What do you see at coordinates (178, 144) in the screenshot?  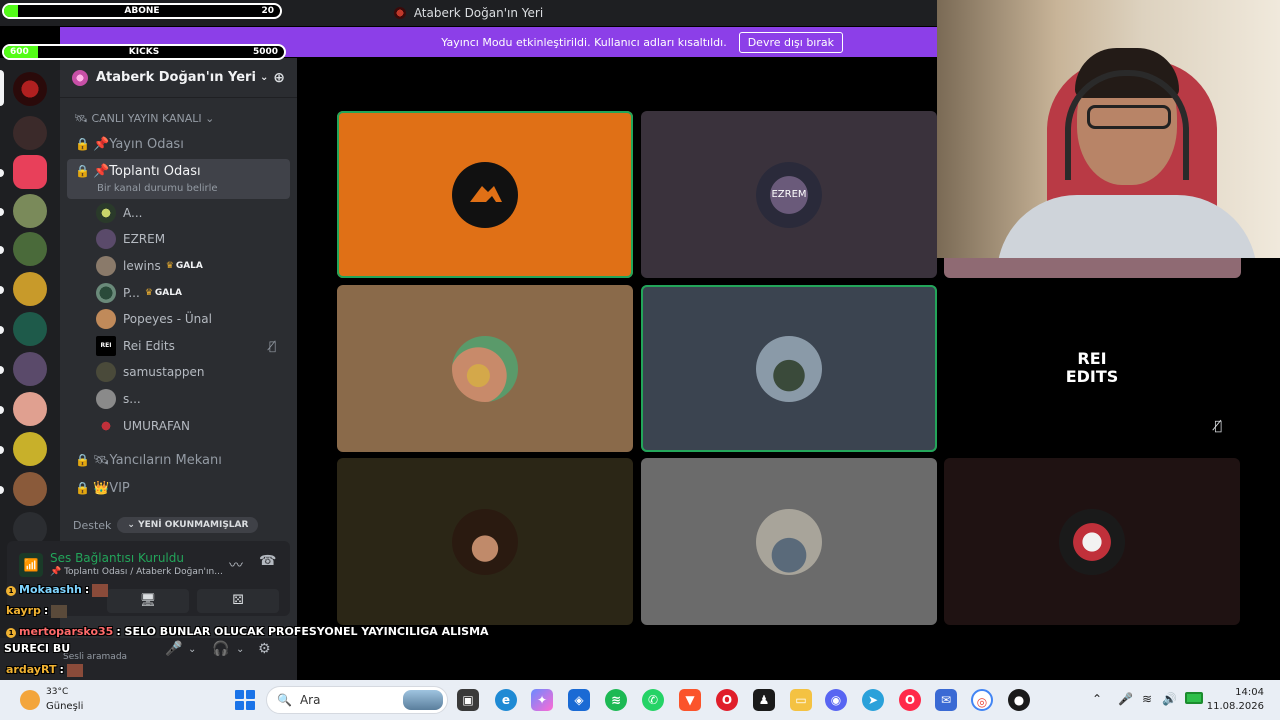 I see `channel-yayin-odasi: 🔒 📌 Yayın Odası` at bounding box center [178, 144].